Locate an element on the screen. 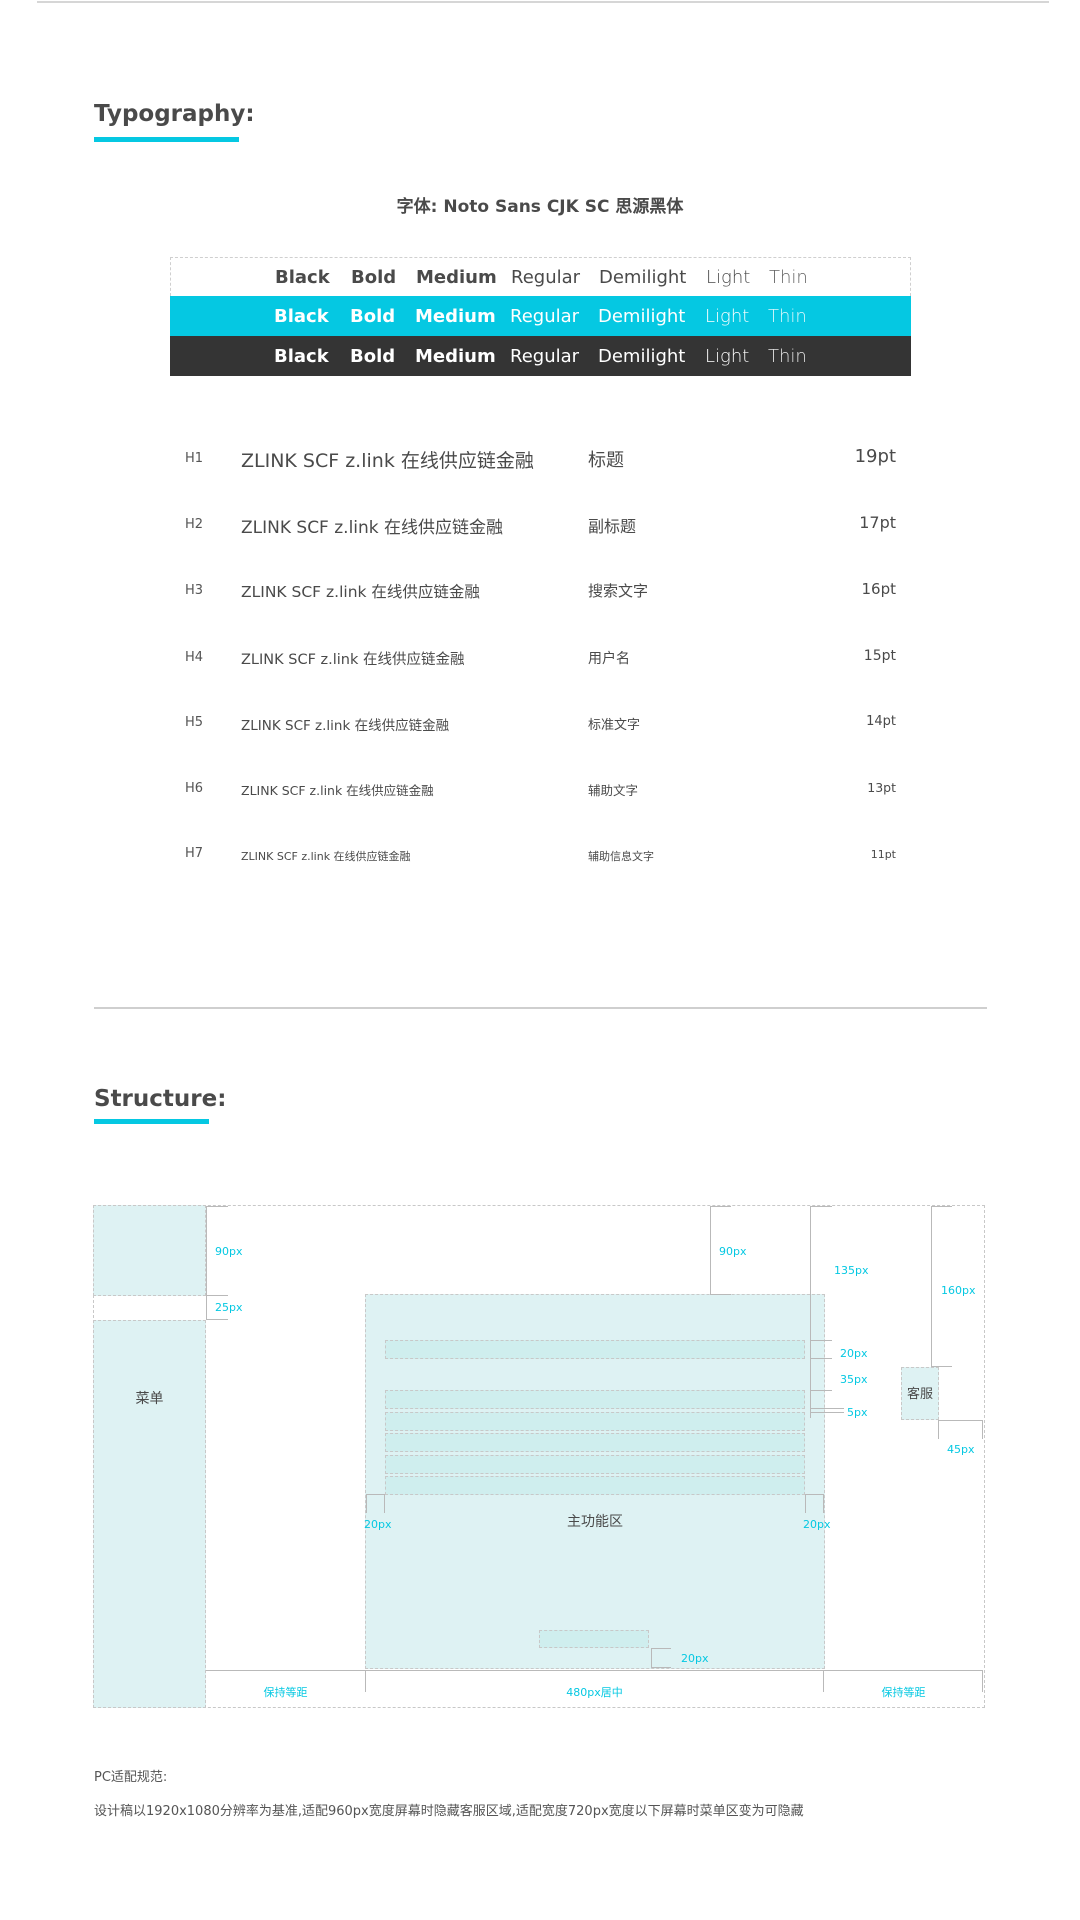 The image size is (1080, 1920). measure-bottom-padding: 20px is located at coordinates (695, 1658).